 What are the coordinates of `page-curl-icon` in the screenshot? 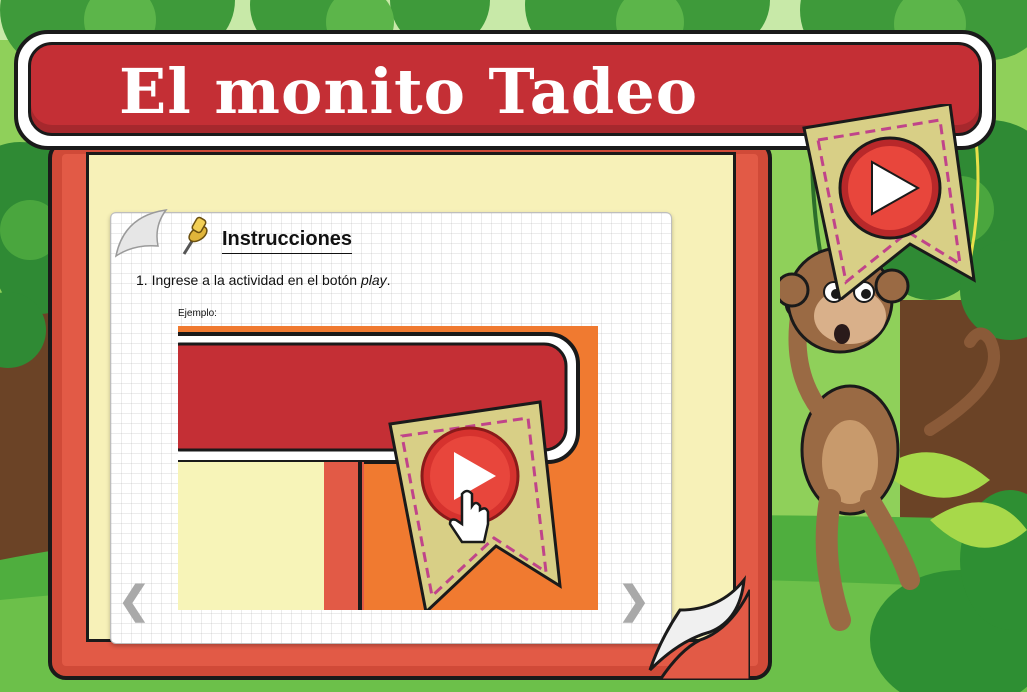 It's located at (699, 627).